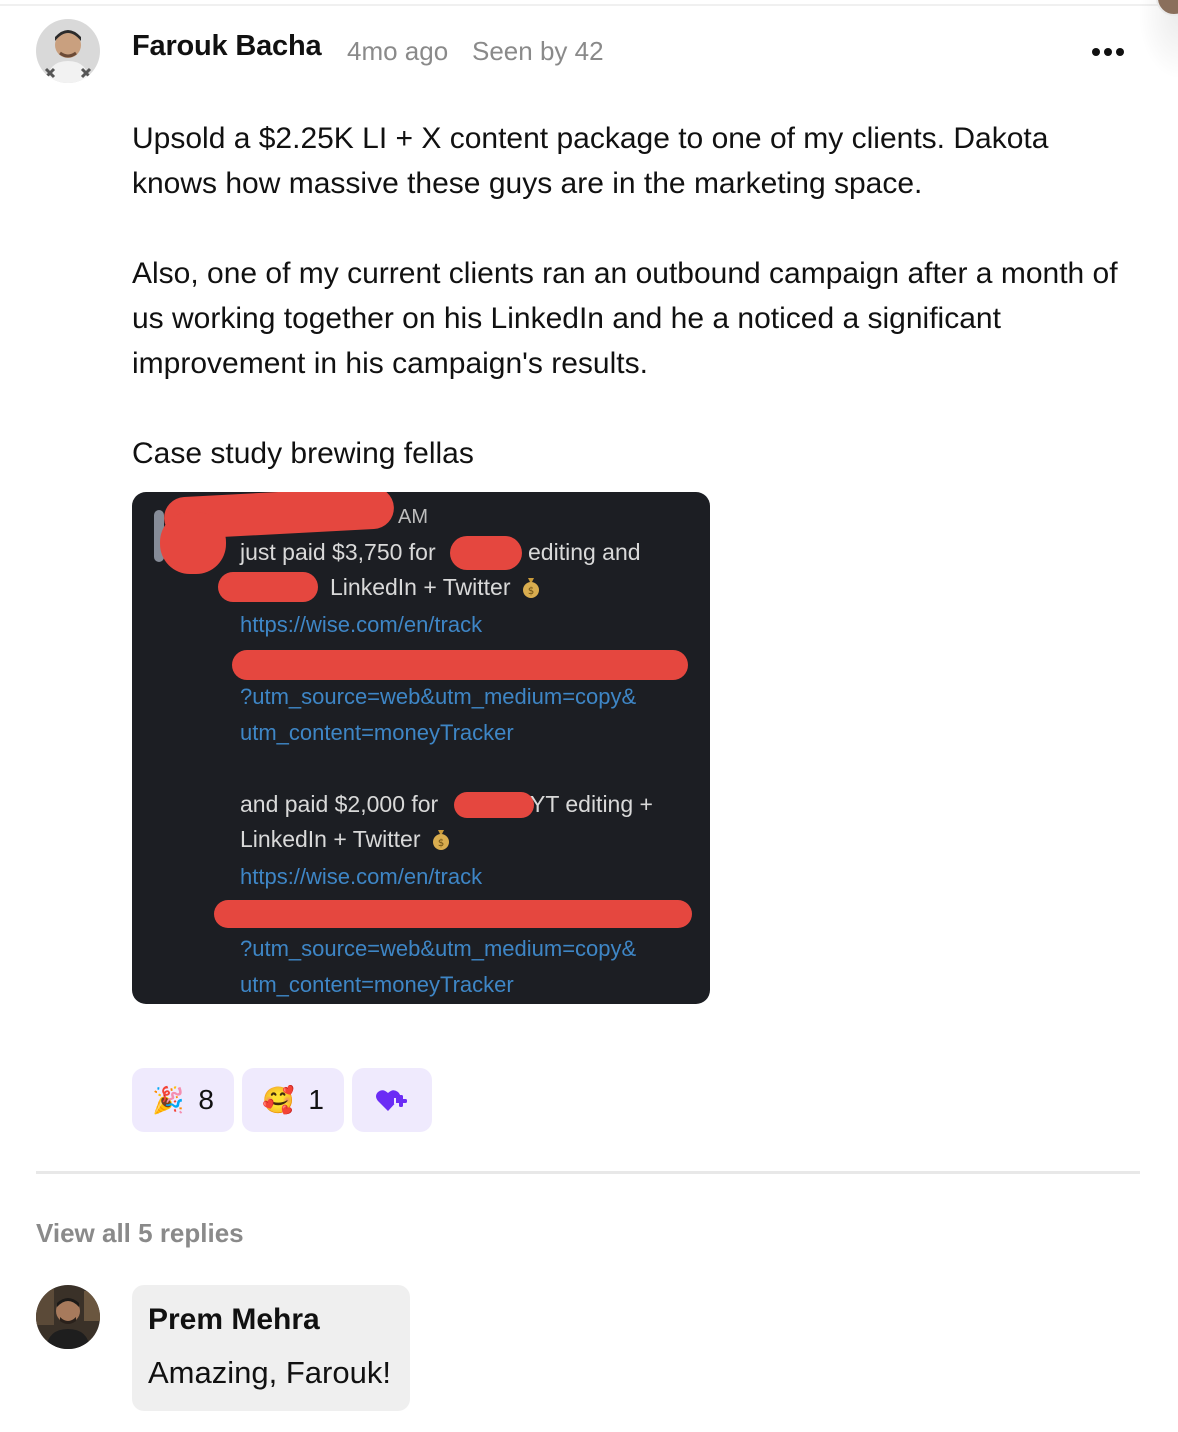 The height and width of the screenshot is (1432, 1178). What do you see at coordinates (589, 5) in the screenshot?
I see `top-divider` at bounding box center [589, 5].